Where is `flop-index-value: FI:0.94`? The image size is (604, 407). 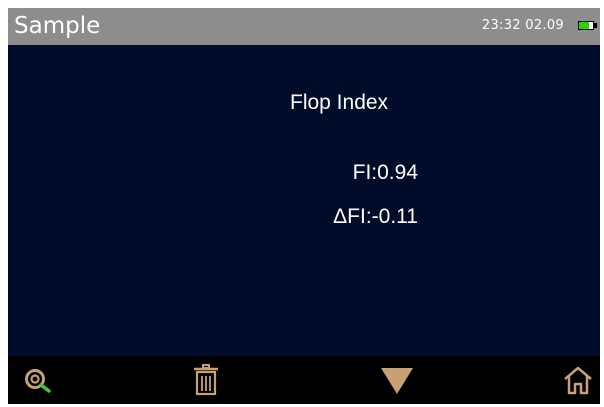 flop-index-value: FI:0.94 is located at coordinates (385, 172).